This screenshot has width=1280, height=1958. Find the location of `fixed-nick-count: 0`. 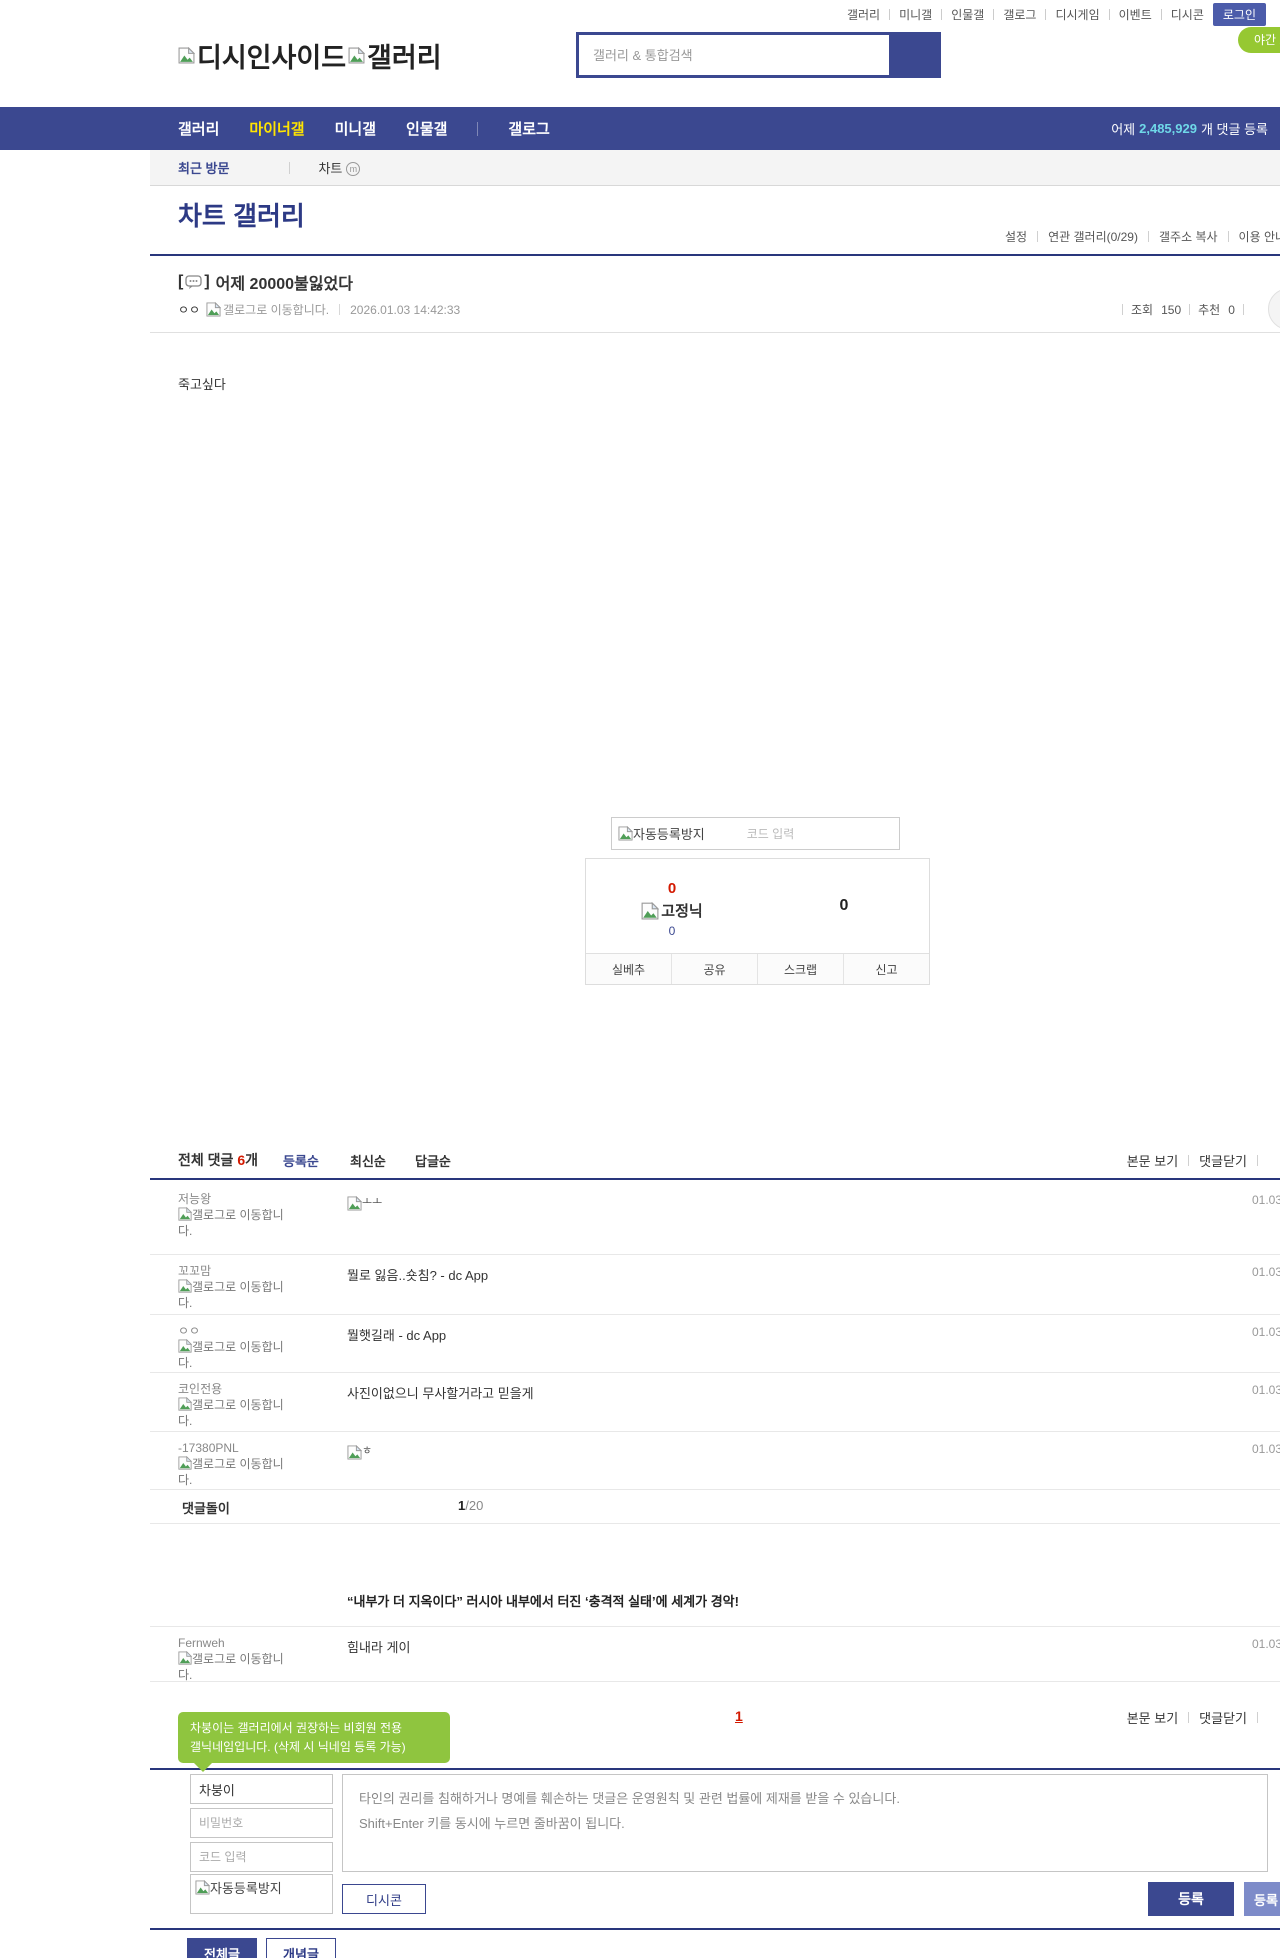

fixed-nick-count: 0 is located at coordinates (672, 931).